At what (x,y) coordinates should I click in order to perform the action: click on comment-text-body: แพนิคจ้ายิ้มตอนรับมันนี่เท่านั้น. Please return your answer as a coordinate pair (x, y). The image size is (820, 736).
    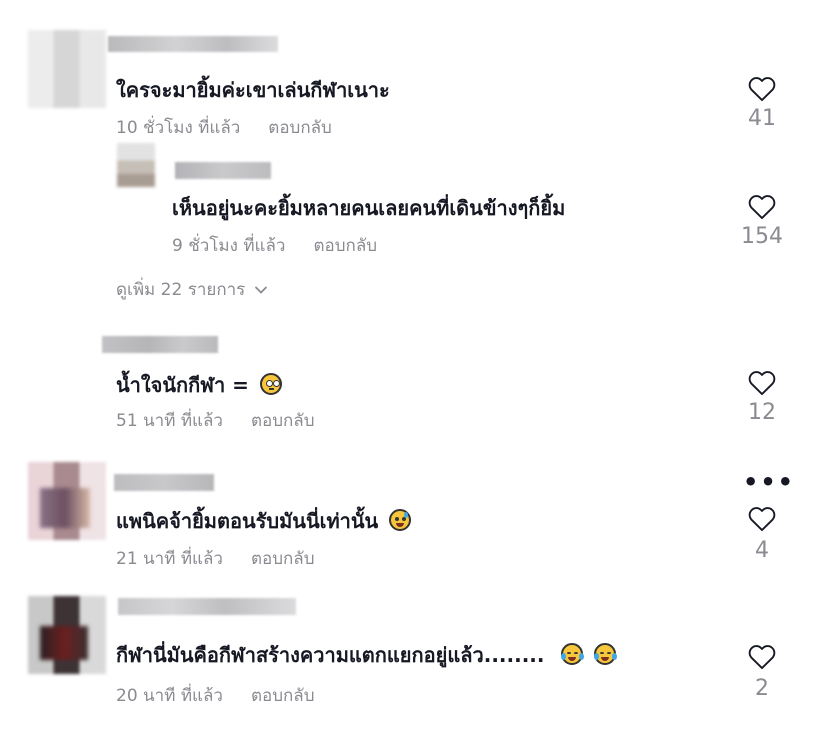
    Looking at the image, I should click on (247, 521).